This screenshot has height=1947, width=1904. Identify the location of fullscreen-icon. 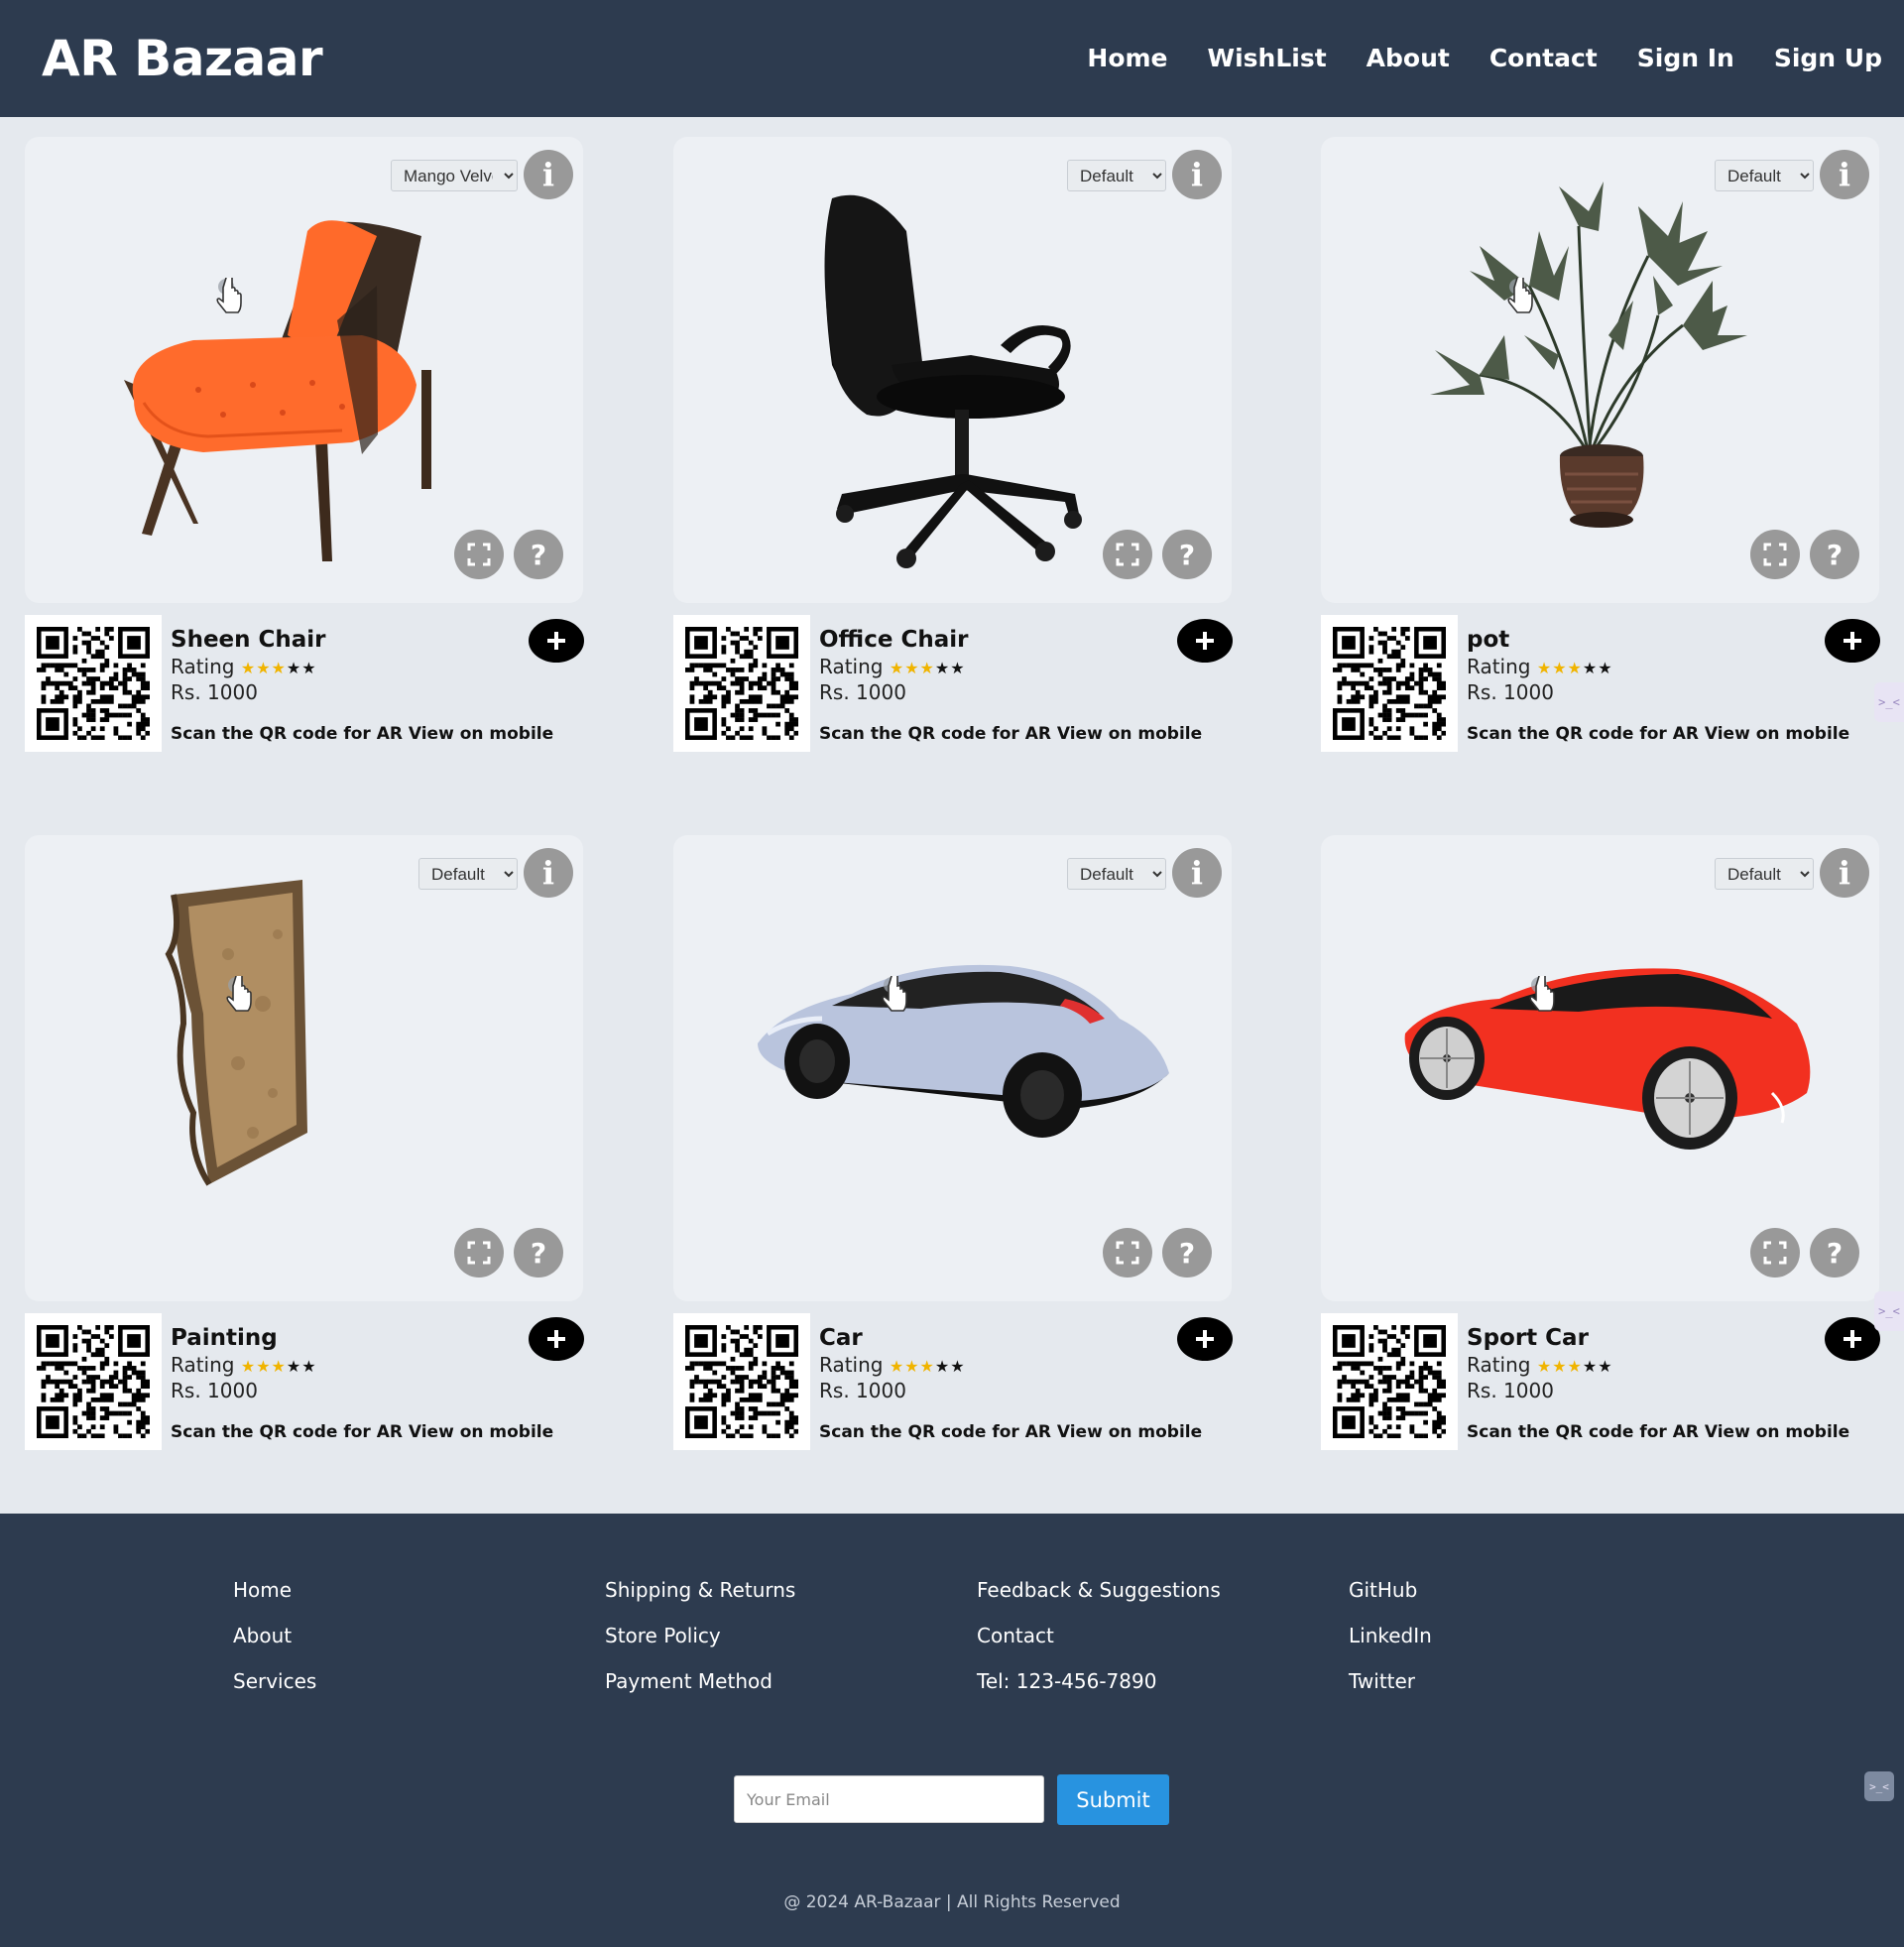
(479, 554).